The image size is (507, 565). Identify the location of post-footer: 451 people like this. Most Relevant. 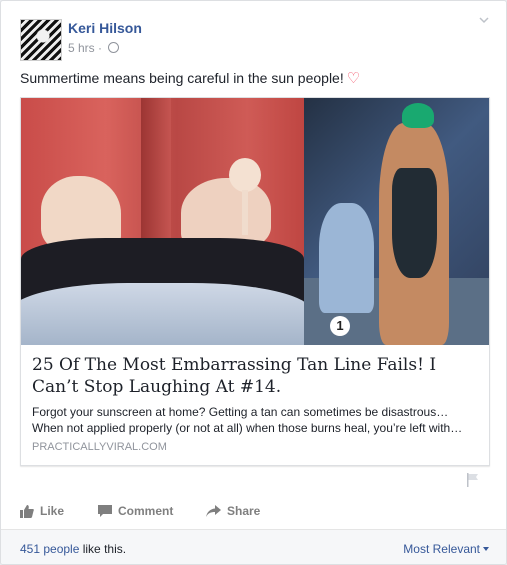
(253, 546).